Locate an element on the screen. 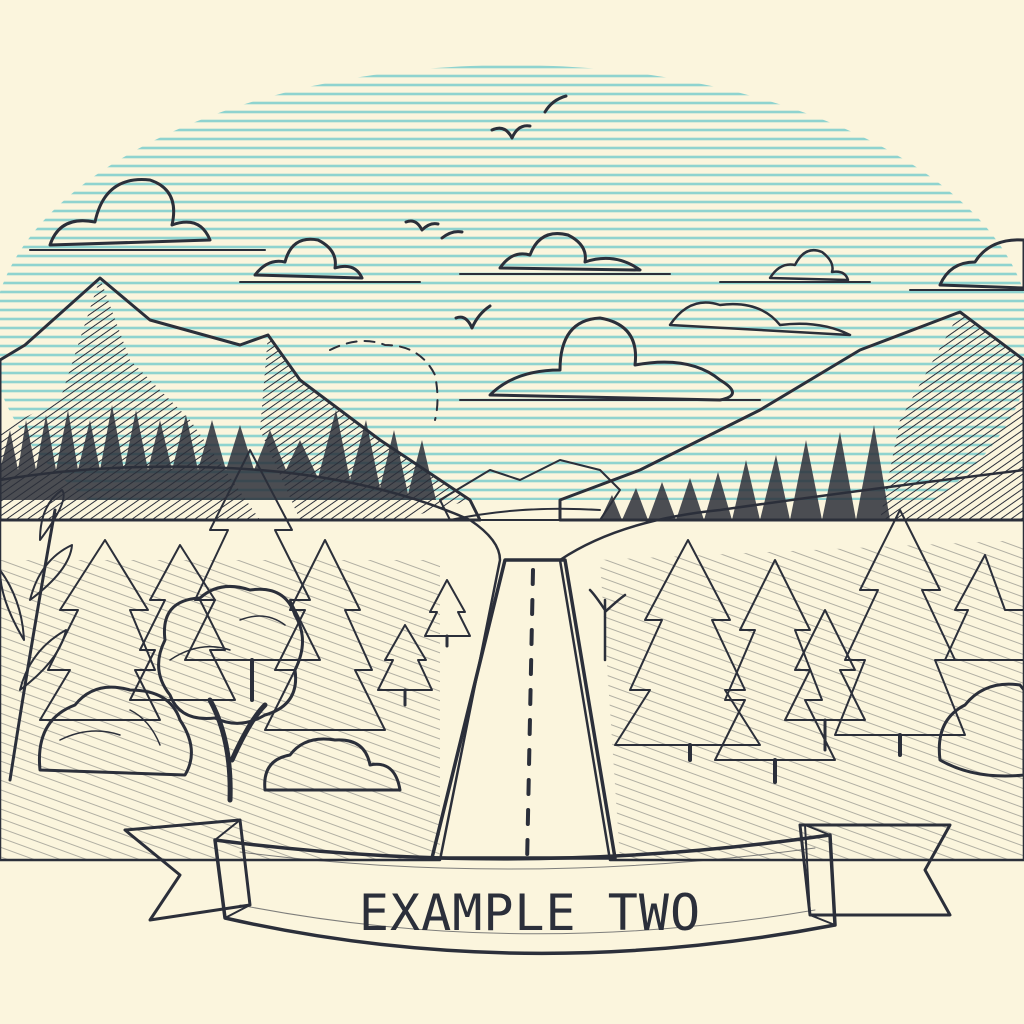 The height and width of the screenshot is (1024, 1024). banner-title: EXAMPLE TWO is located at coordinates (530, 913).